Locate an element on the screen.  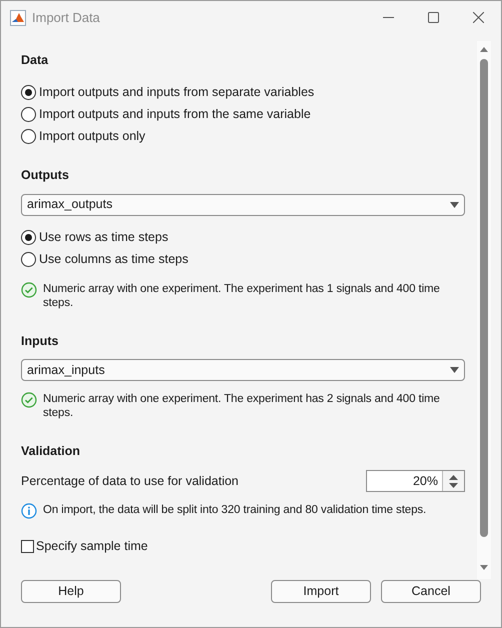
down-arrow-icon is located at coordinates (453, 485).